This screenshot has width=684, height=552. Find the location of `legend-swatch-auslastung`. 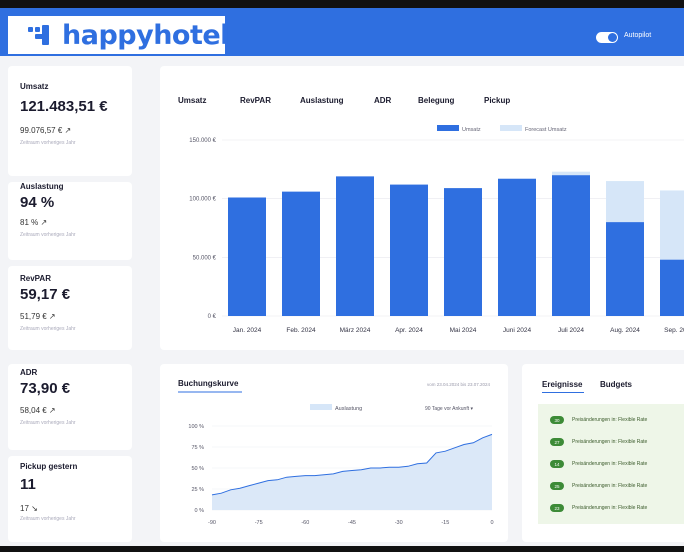

legend-swatch-auslastung is located at coordinates (321, 407).